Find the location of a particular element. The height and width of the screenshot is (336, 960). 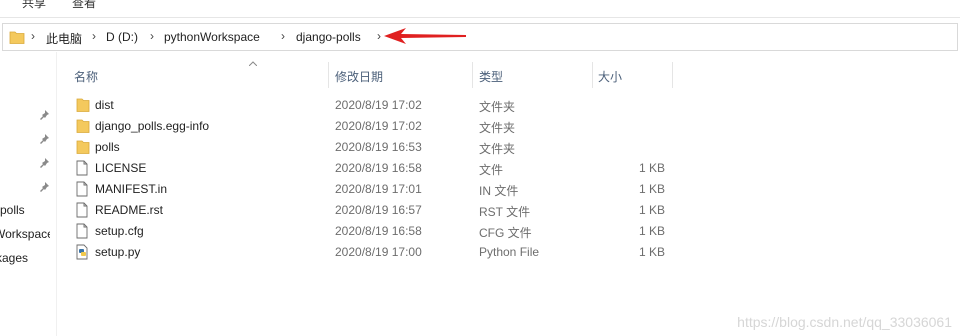

file-name: polls is located at coordinates (107, 147).